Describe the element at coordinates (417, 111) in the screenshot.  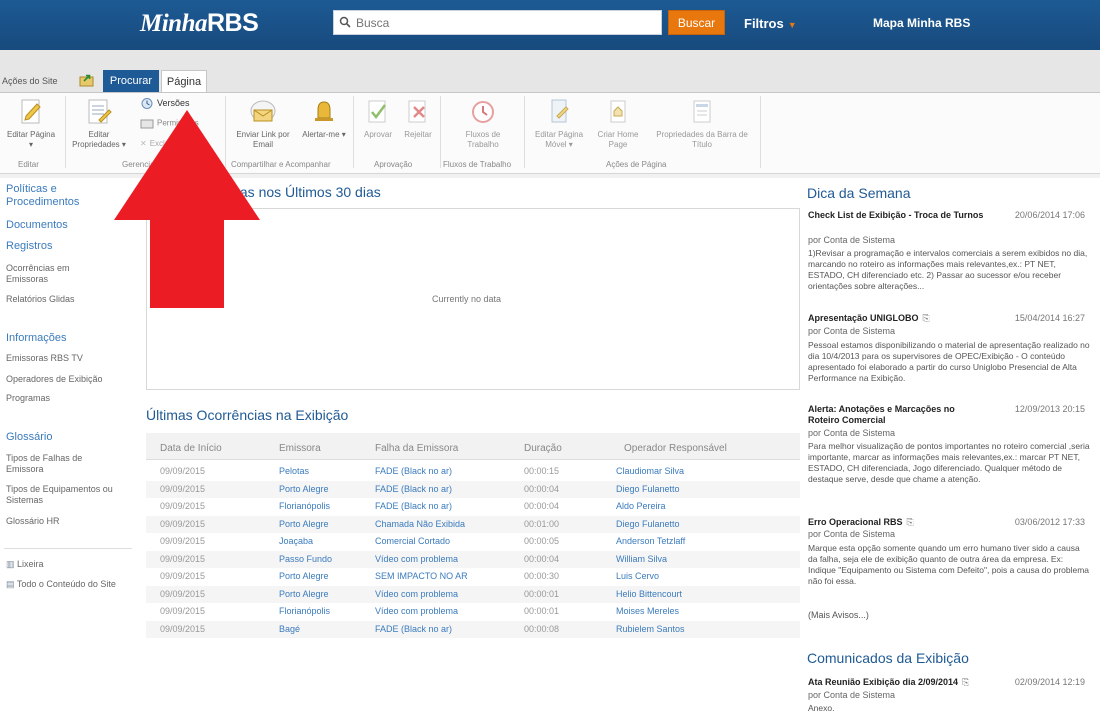
I see `reject-icon` at that location.